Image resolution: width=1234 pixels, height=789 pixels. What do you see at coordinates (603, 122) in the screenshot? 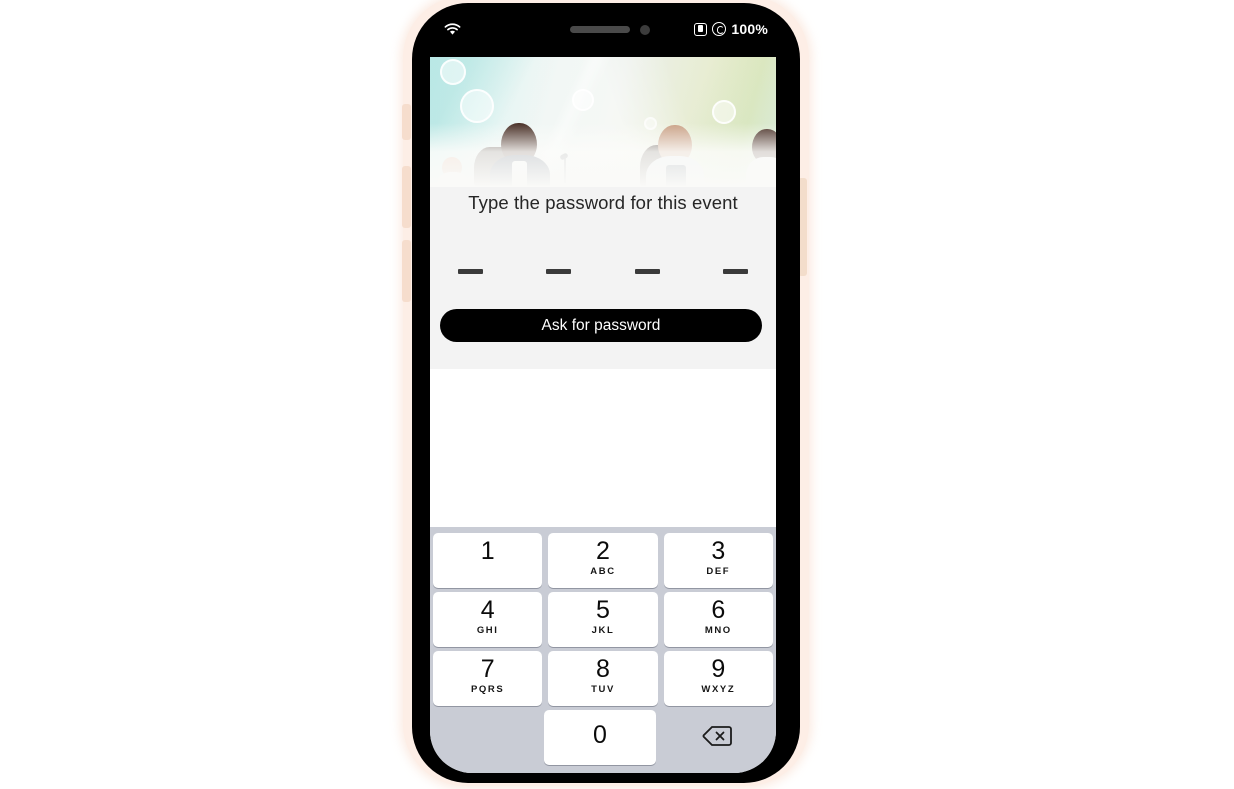
I see `event-banner-image` at bounding box center [603, 122].